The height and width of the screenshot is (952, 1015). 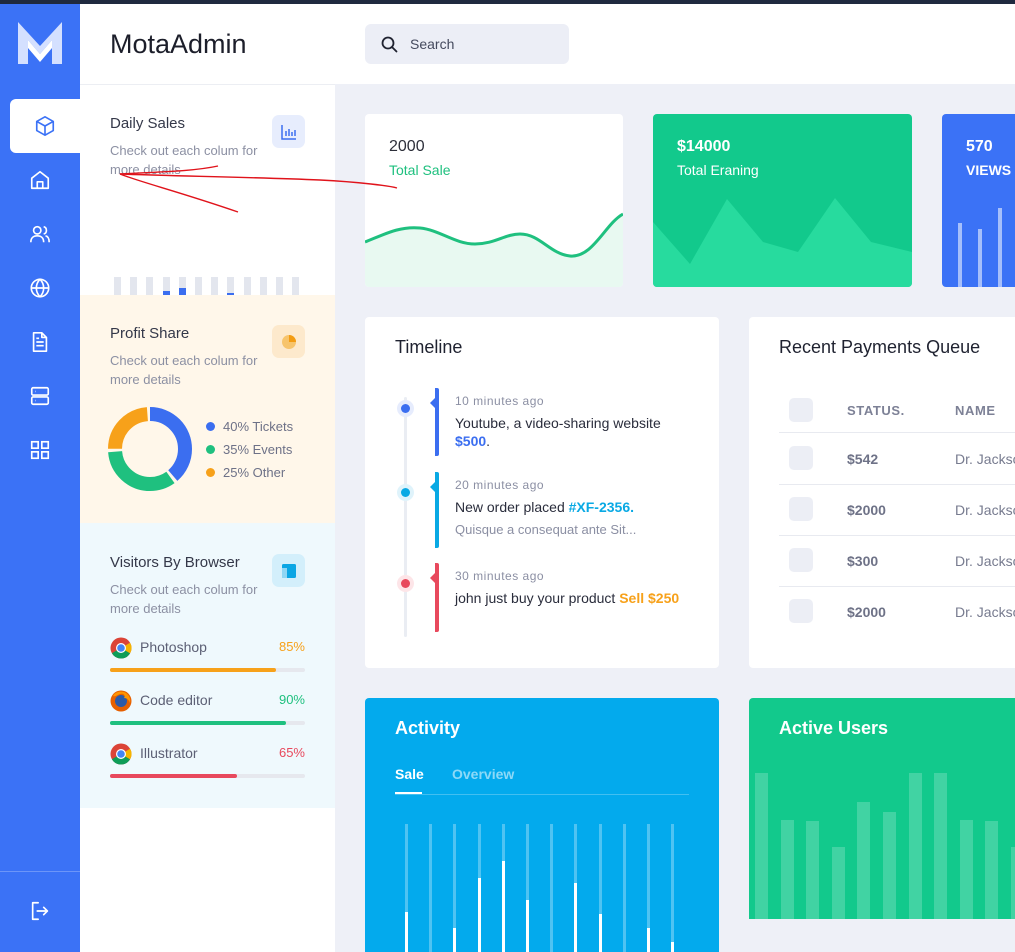 What do you see at coordinates (575, 598) in the screenshot?
I see `timeline-text: john just buy your product Sell $250` at bounding box center [575, 598].